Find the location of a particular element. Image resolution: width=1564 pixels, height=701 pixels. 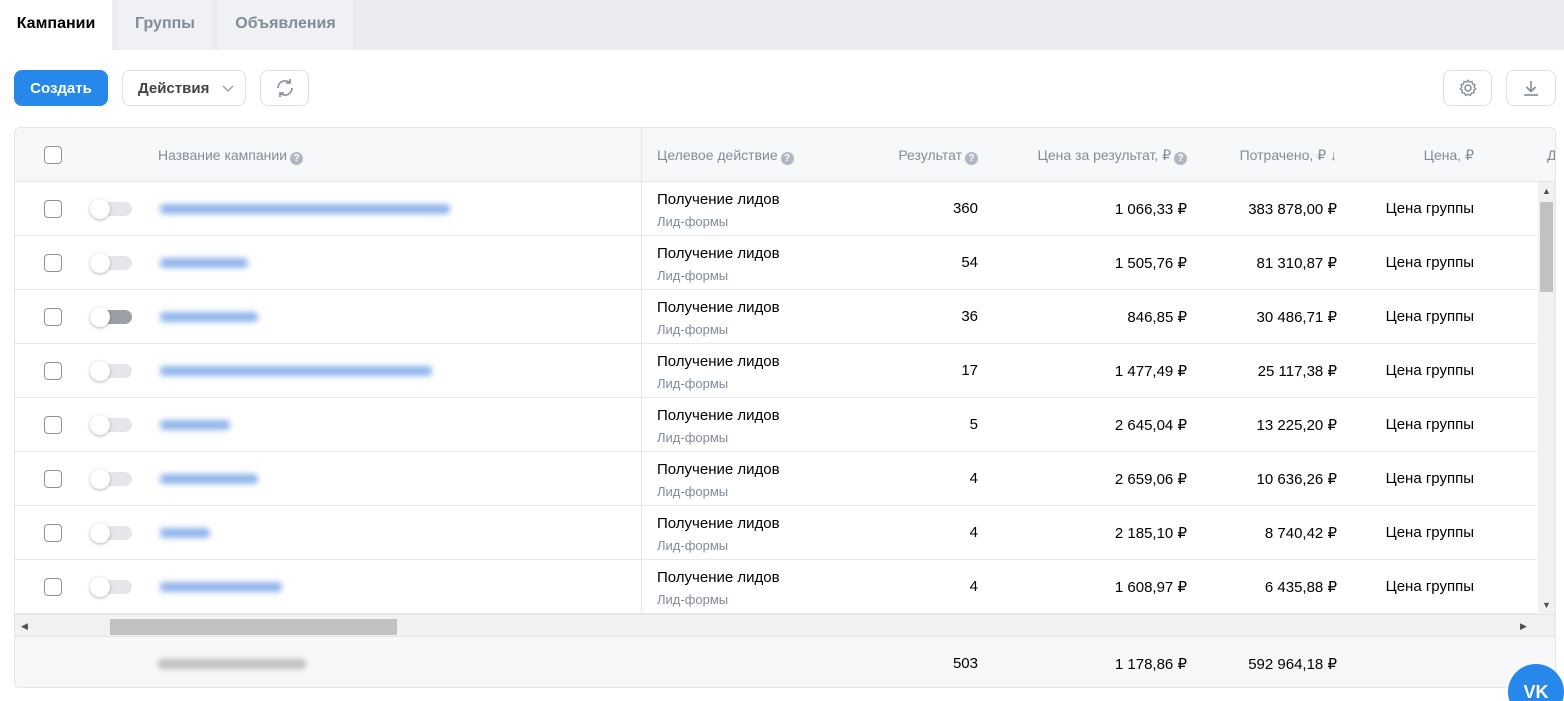

spent-value: 13 225,20 ₽ is located at coordinates (1296, 425).